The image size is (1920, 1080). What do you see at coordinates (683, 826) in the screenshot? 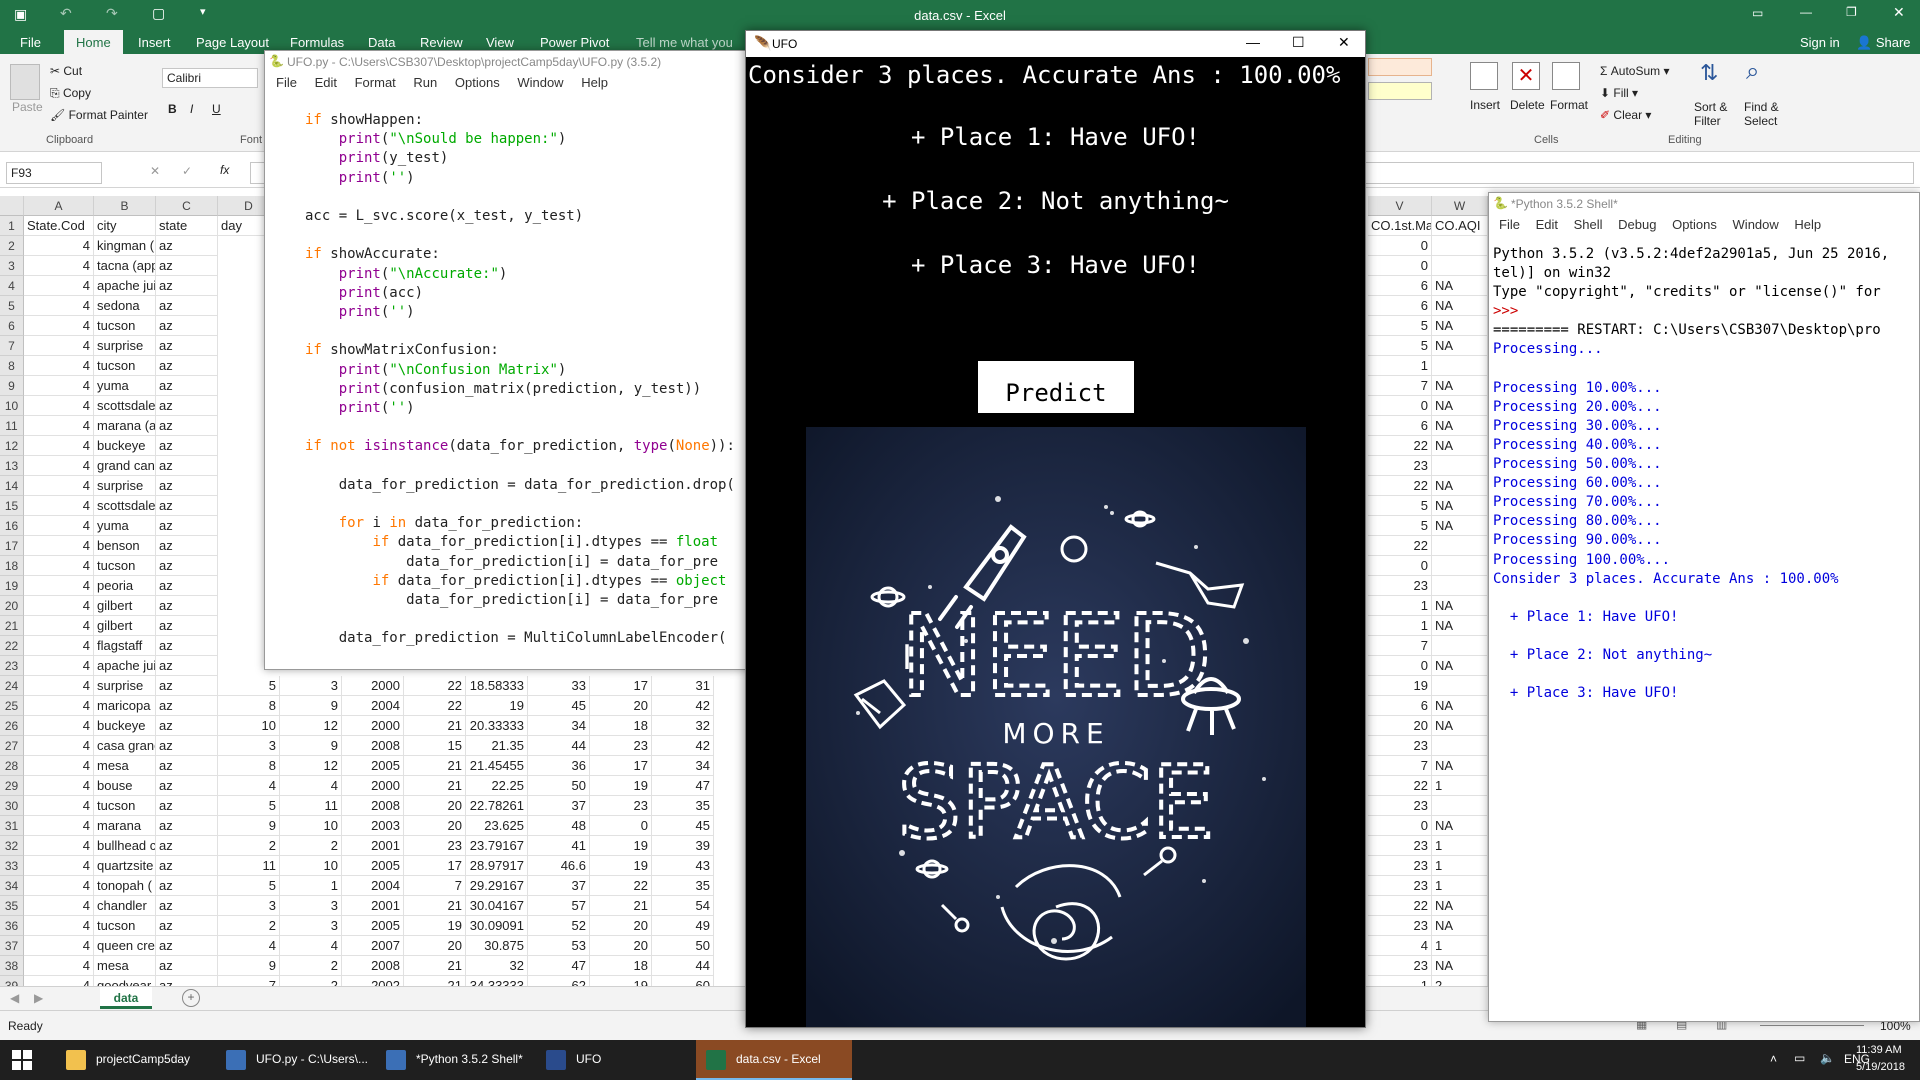
I see `cell-value: 45` at bounding box center [683, 826].